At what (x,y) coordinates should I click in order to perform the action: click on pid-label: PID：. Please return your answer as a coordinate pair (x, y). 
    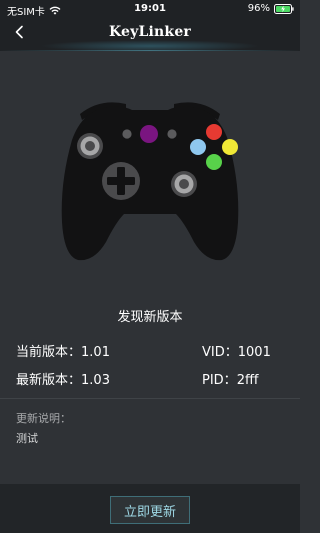
    Looking at the image, I should click on (219, 380).